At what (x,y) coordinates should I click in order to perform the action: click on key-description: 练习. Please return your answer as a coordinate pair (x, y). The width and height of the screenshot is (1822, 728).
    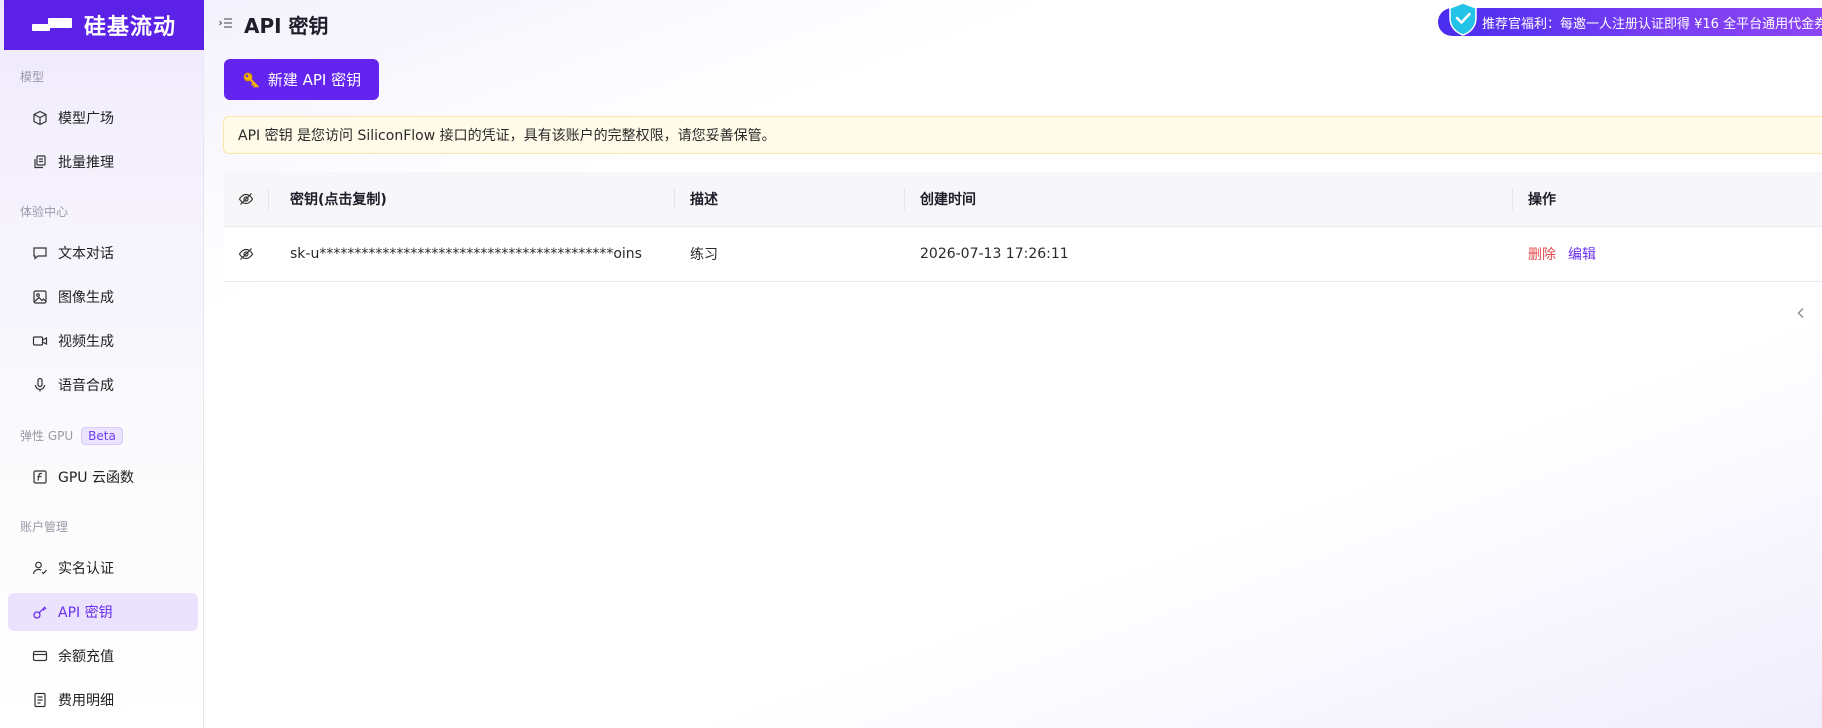
    Looking at the image, I should click on (704, 255).